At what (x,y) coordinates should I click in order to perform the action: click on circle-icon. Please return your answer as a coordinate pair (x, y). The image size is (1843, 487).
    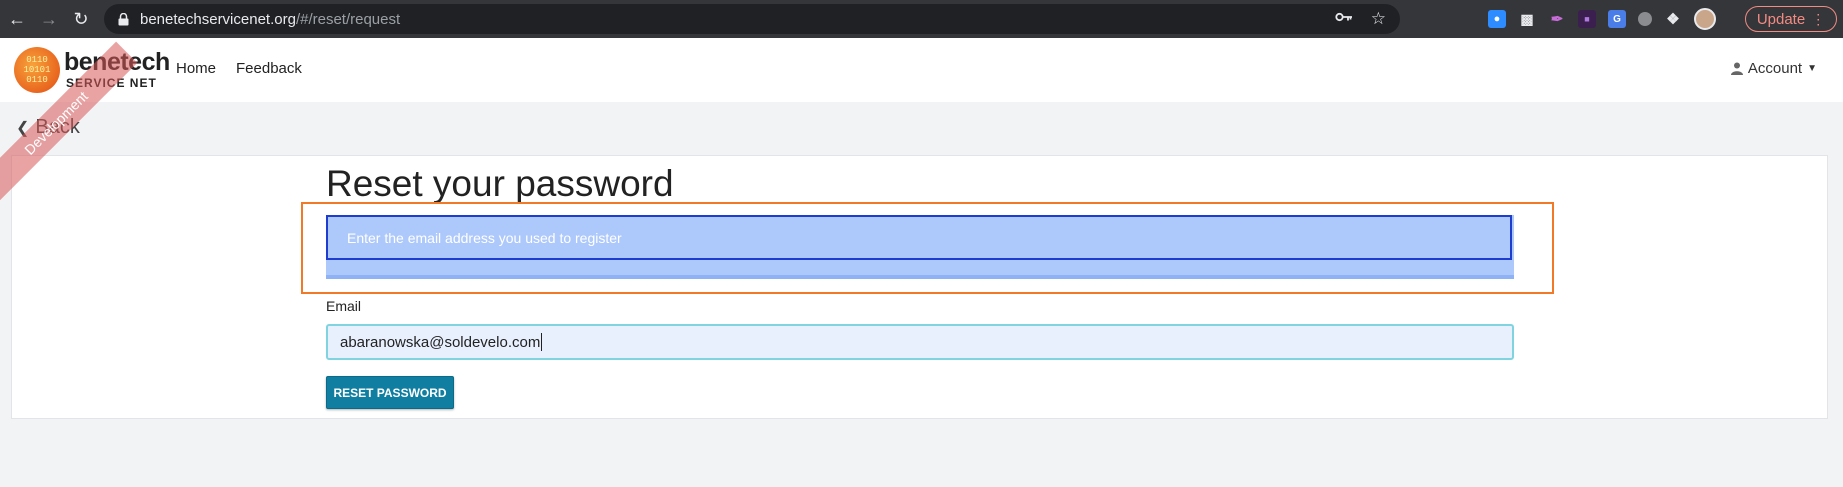
    Looking at the image, I should click on (1645, 19).